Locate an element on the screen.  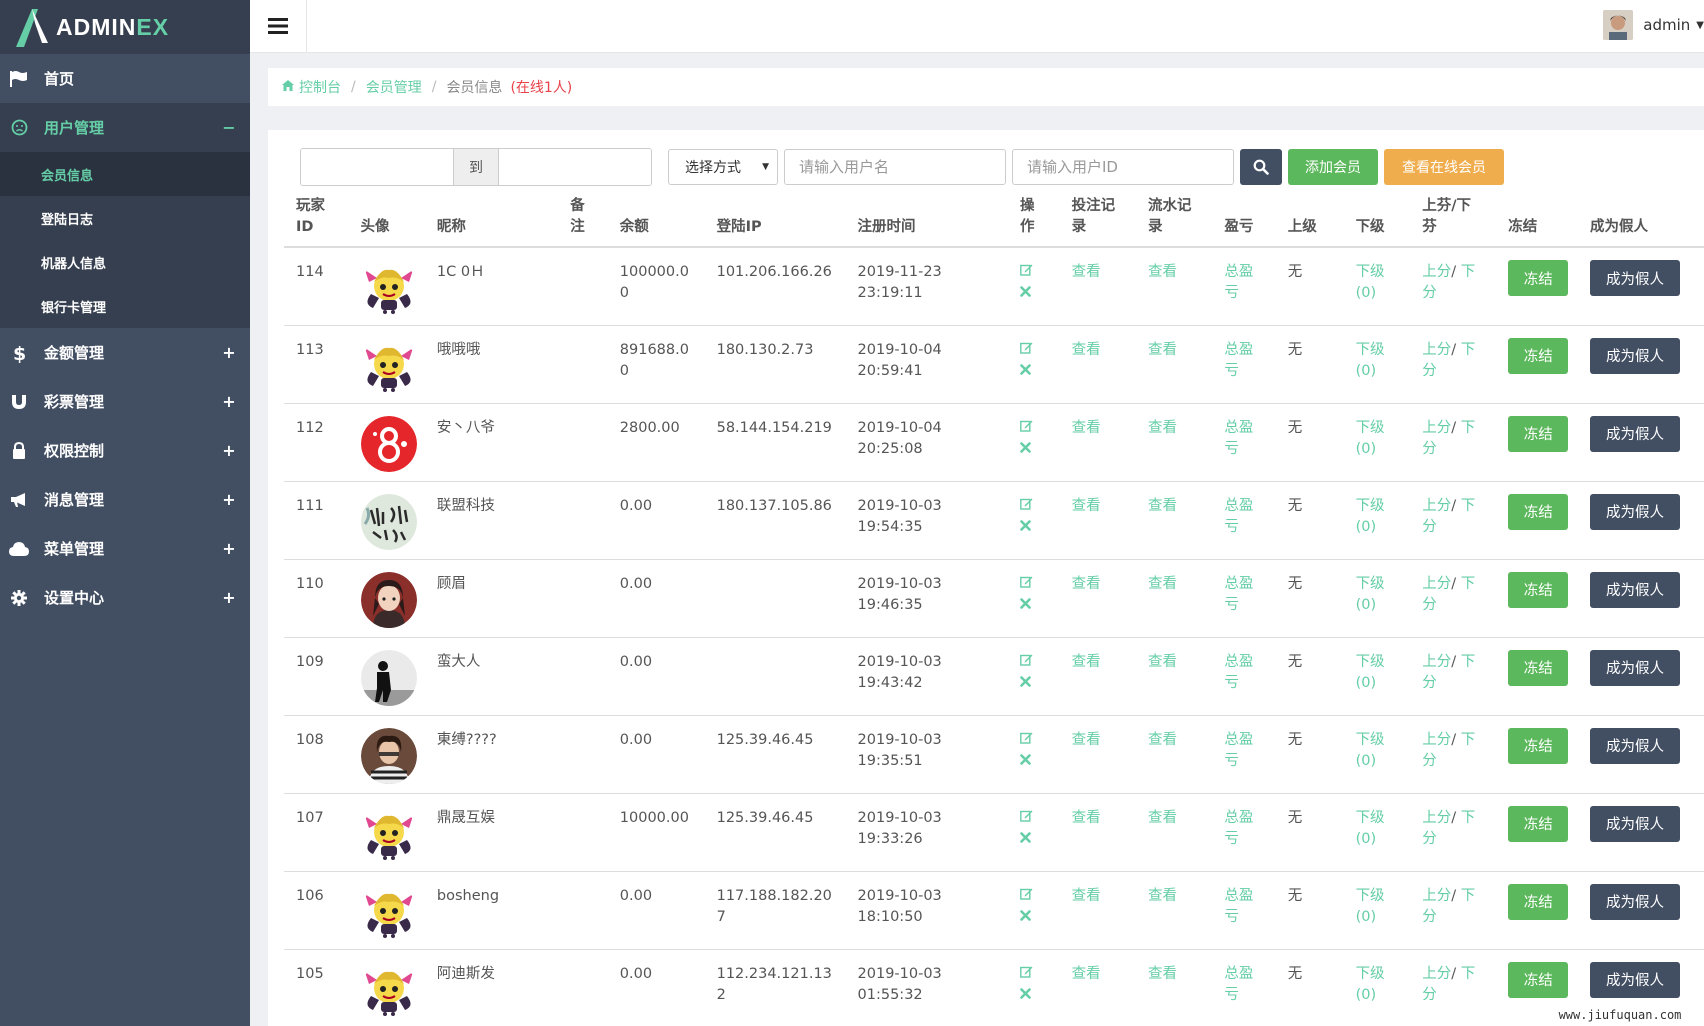
sidebar-item-0: 首页 is located at coordinates (125, 78).